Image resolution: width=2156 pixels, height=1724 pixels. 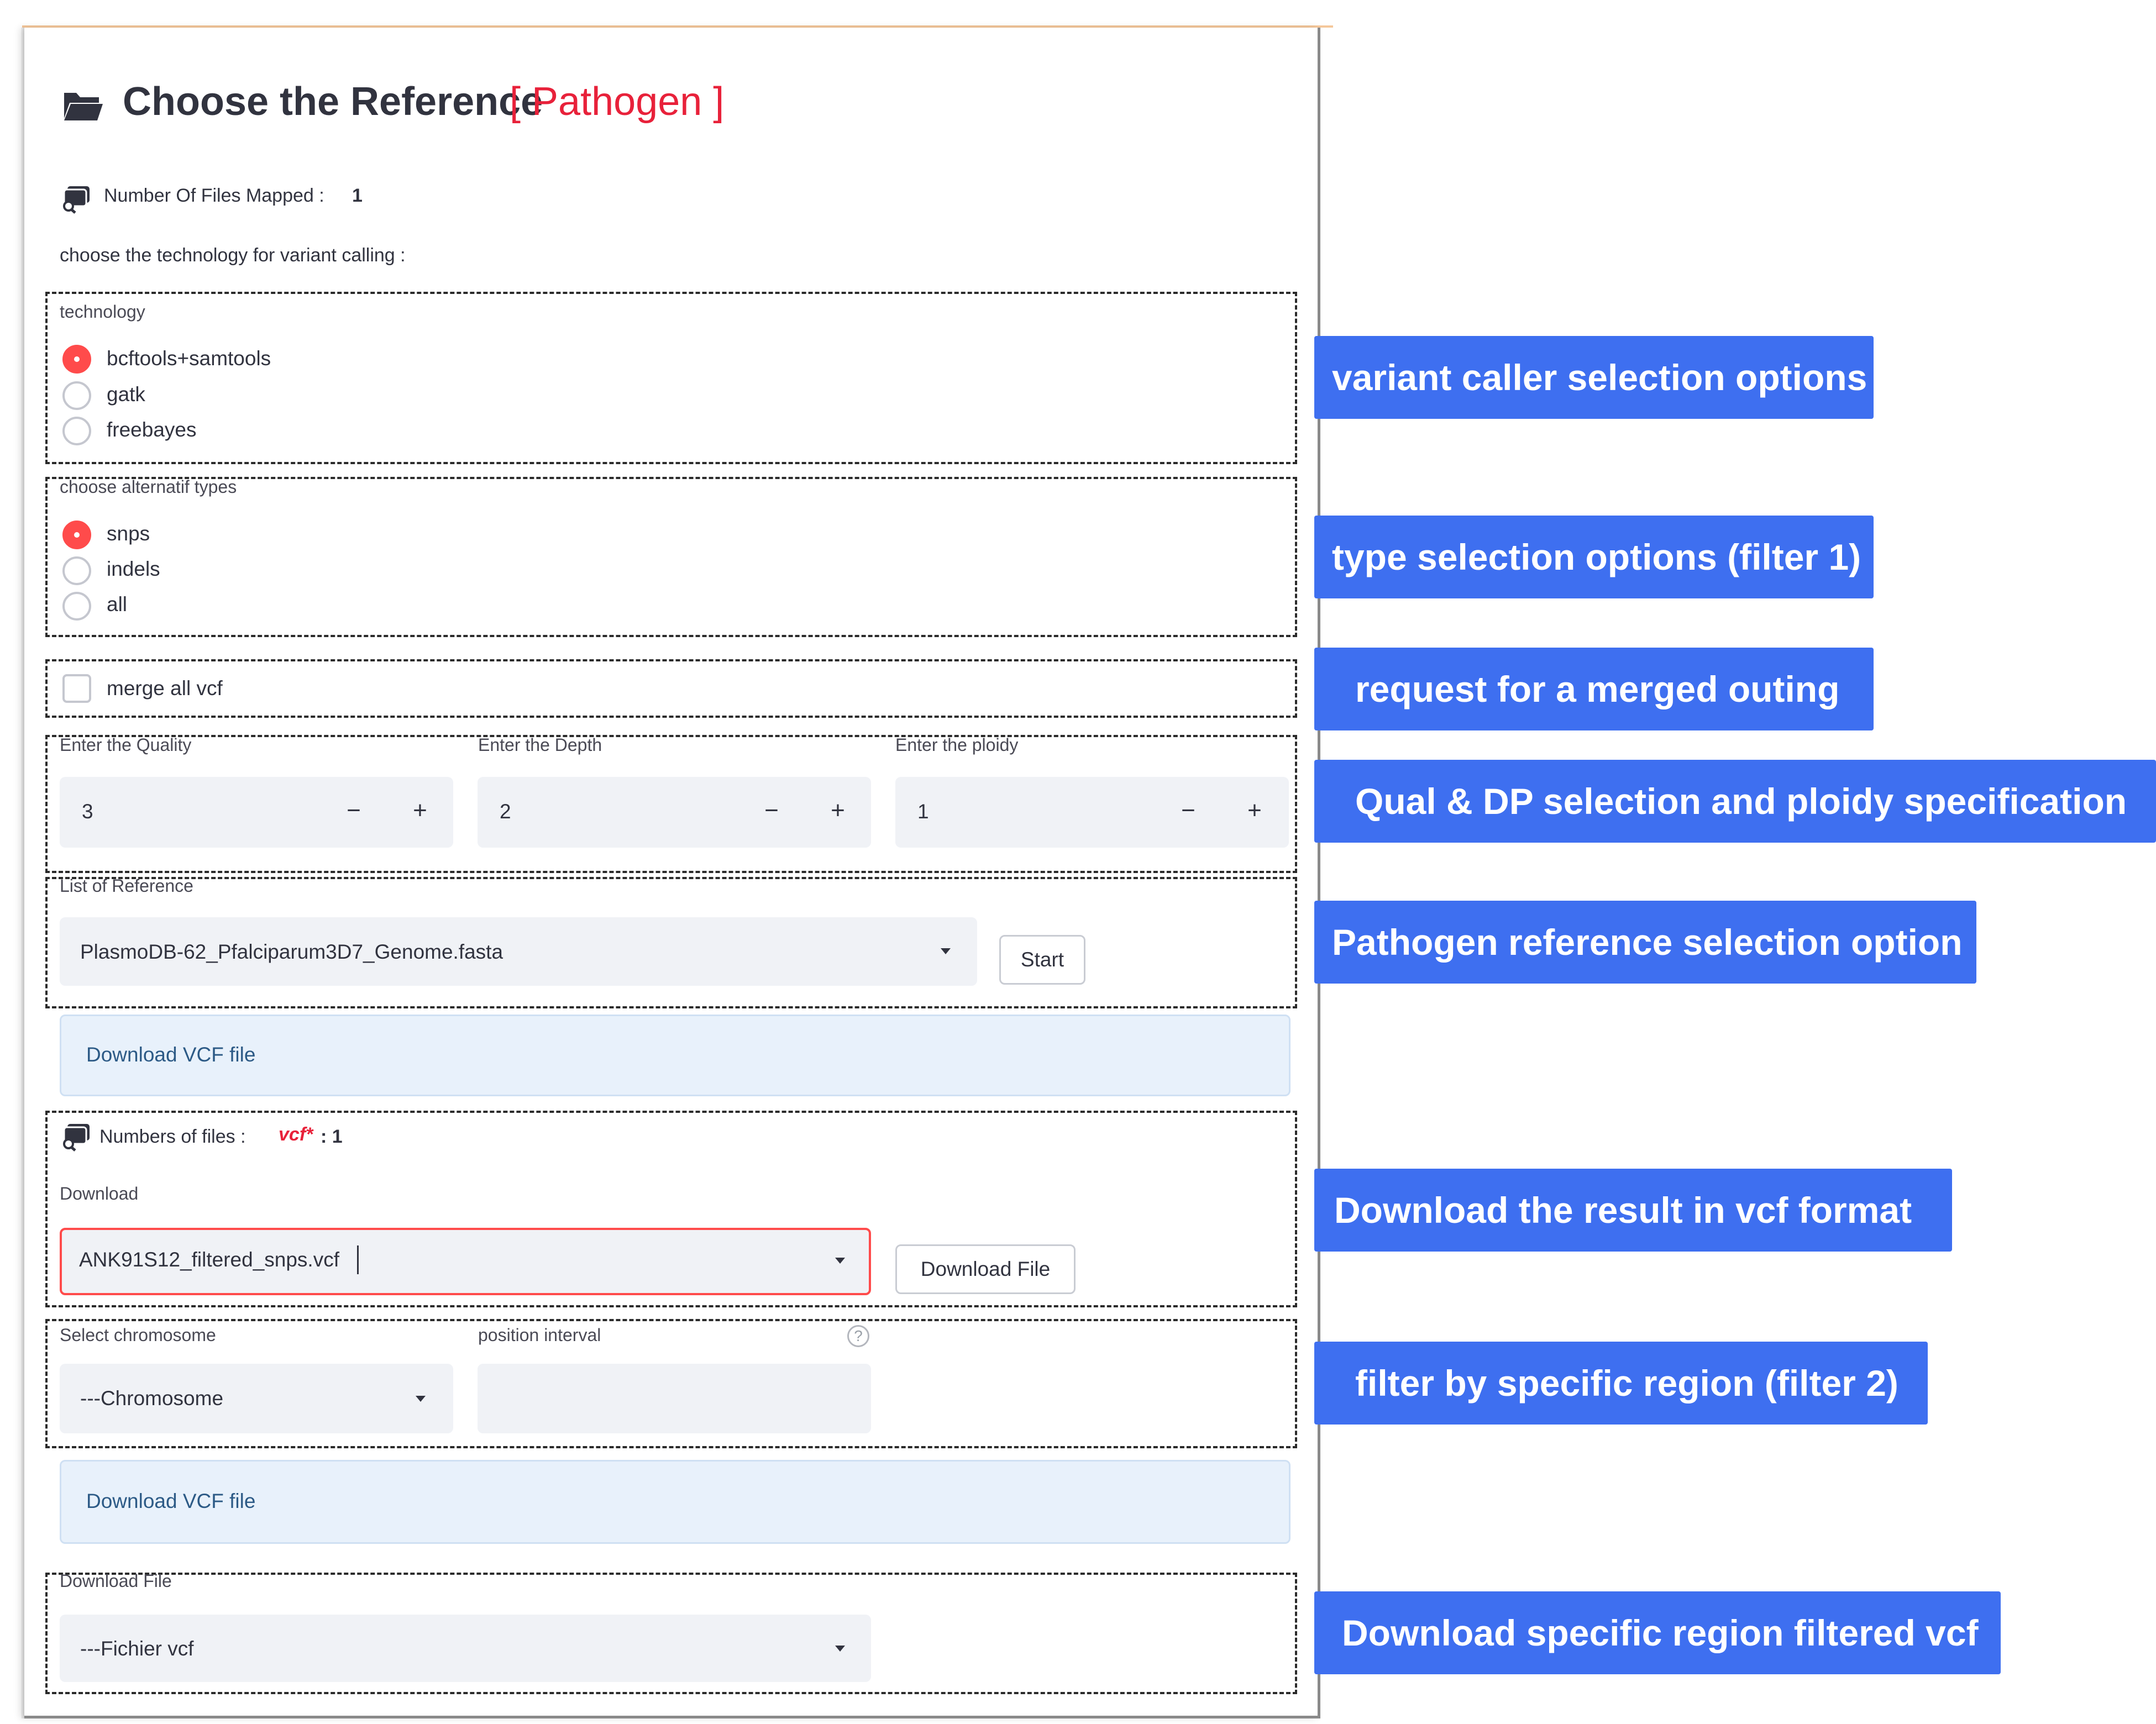 What do you see at coordinates (332, 1137) in the screenshot?
I see `files-count-value: : 1` at bounding box center [332, 1137].